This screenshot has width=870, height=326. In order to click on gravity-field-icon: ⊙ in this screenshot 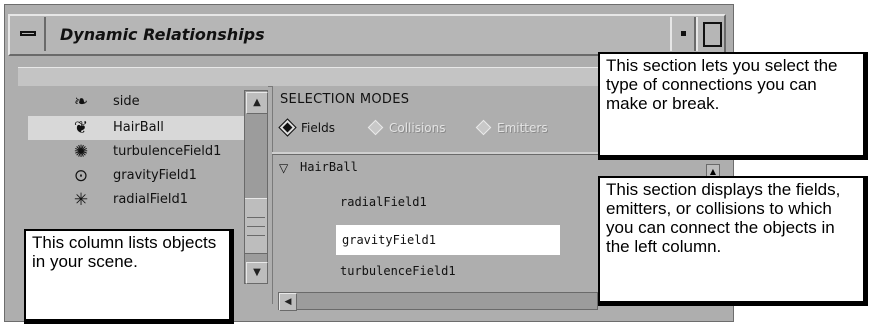, I will do `click(81, 176)`.